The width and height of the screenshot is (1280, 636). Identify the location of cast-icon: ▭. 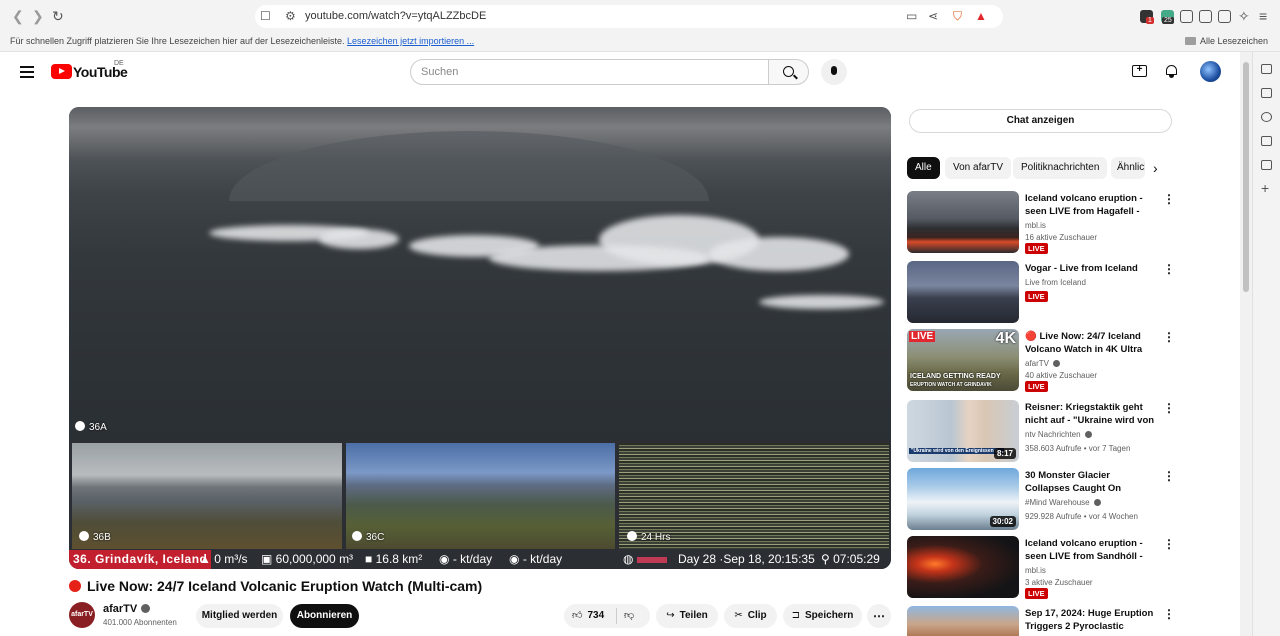
(911, 16).